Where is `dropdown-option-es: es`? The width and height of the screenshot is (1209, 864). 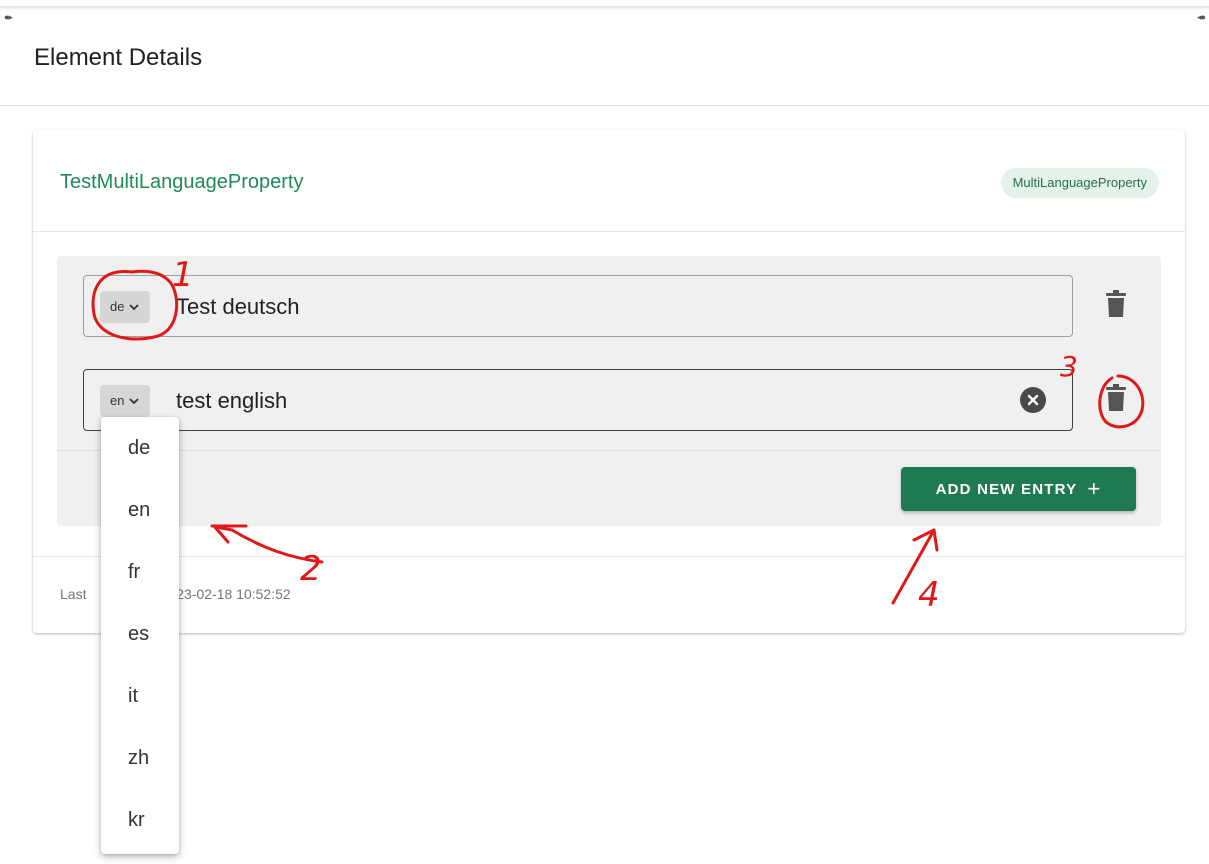 dropdown-option-es: es is located at coordinates (140, 634).